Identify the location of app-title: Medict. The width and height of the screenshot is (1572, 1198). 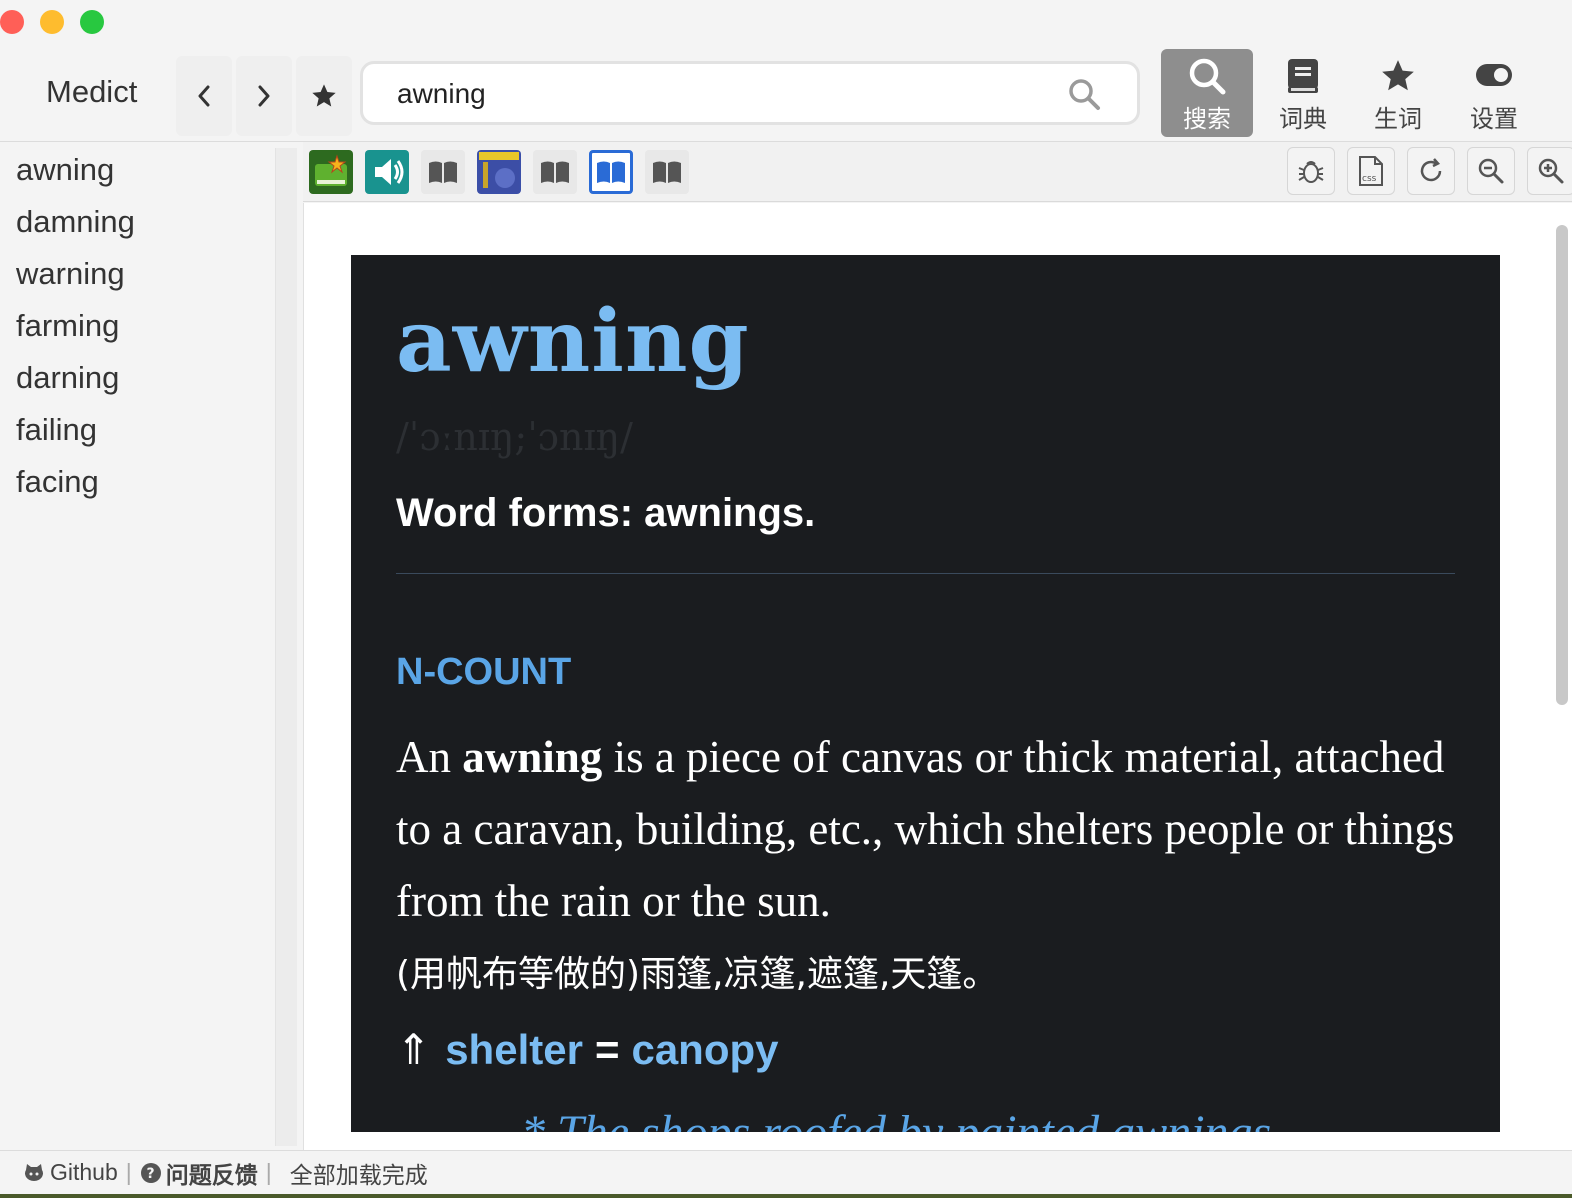
(92, 91).